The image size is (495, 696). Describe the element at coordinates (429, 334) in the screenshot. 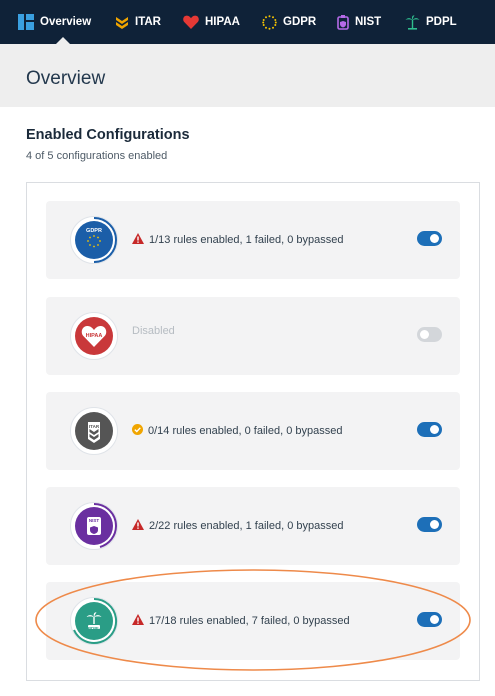

I see `hipaa-toggle` at that location.